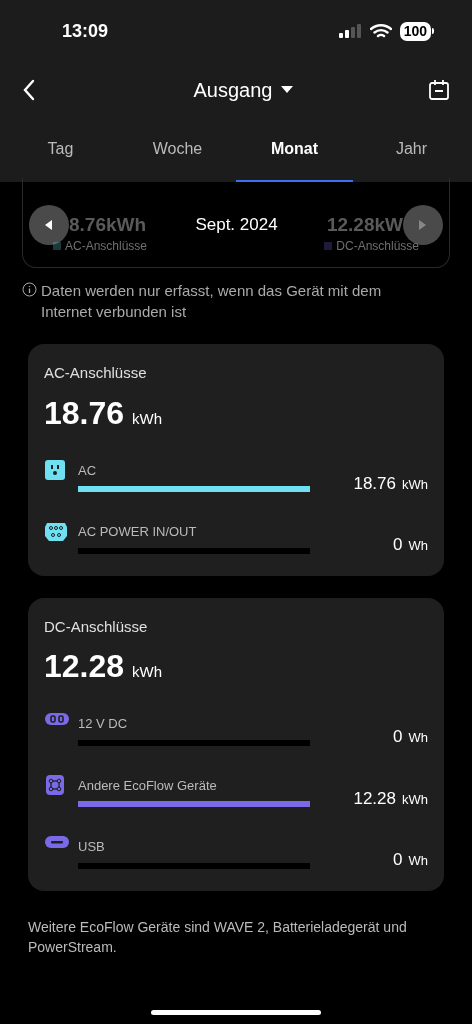 Image resolution: width=472 pixels, height=1024 pixels. Describe the element at coordinates (29, 289) in the screenshot. I see `info-icon` at that location.